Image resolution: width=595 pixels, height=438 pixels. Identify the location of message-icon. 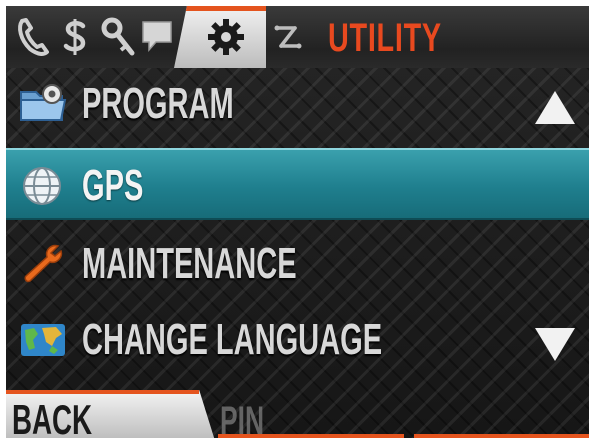
(157, 37).